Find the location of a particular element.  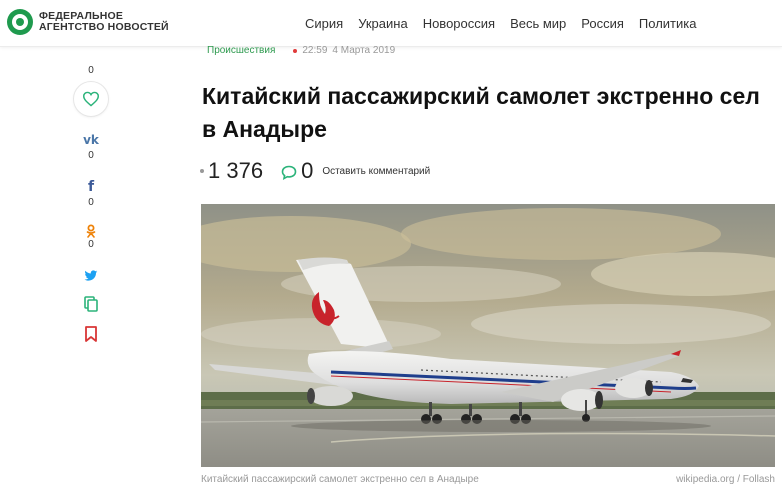

logo-icon is located at coordinates (20, 22).